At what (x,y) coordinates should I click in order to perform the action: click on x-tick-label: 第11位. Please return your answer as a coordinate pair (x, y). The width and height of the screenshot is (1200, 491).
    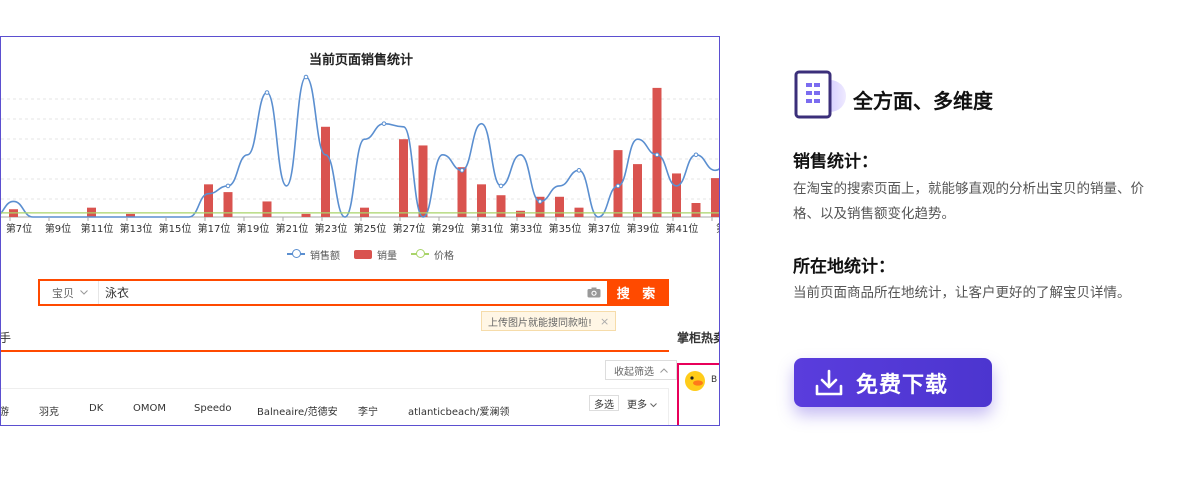
    Looking at the image, I should click on (97, 228).